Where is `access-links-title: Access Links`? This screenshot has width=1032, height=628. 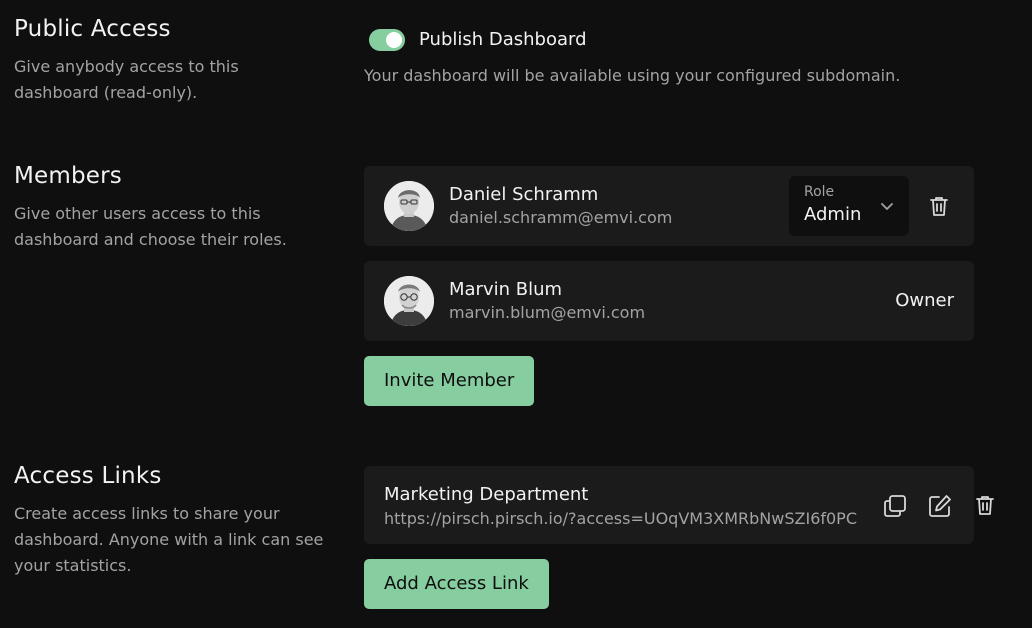
access-links-title: Access Links is located at coordinates (88, 476).